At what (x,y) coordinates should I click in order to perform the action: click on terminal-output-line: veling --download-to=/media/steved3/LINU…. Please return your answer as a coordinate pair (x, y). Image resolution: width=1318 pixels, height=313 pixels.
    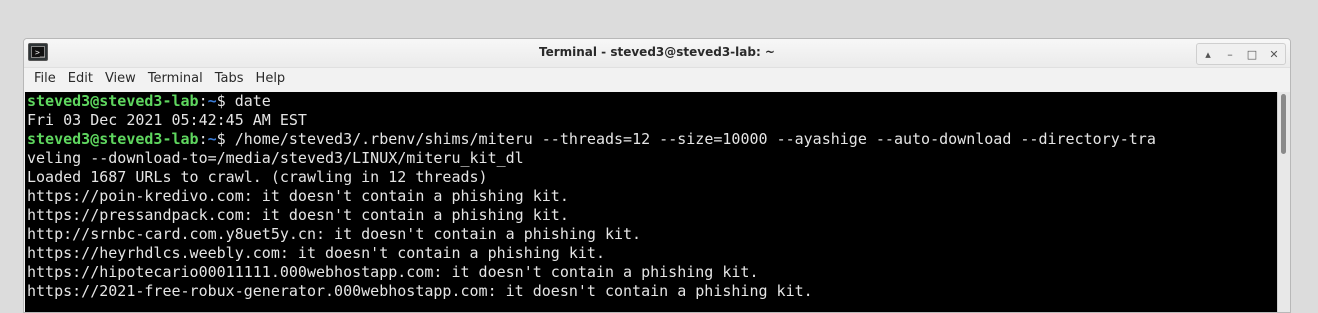
    Looking at the image, I should click on (275, 158).